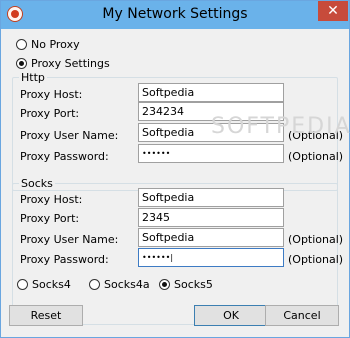 The image size is (350, 338). What do you see at coordinates (51, 94) in the screenshot?
I see `http-host-label: Proxy Host:` at bounding box center [51, 94].